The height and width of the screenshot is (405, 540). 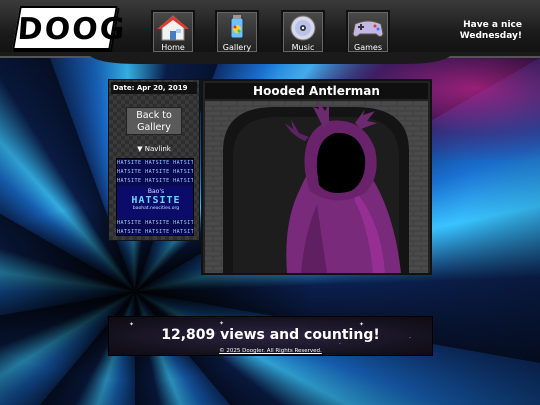 I want to click on banner-center: Bao's HATSITE baohat.neocities.org, so click(x=156, y=201).